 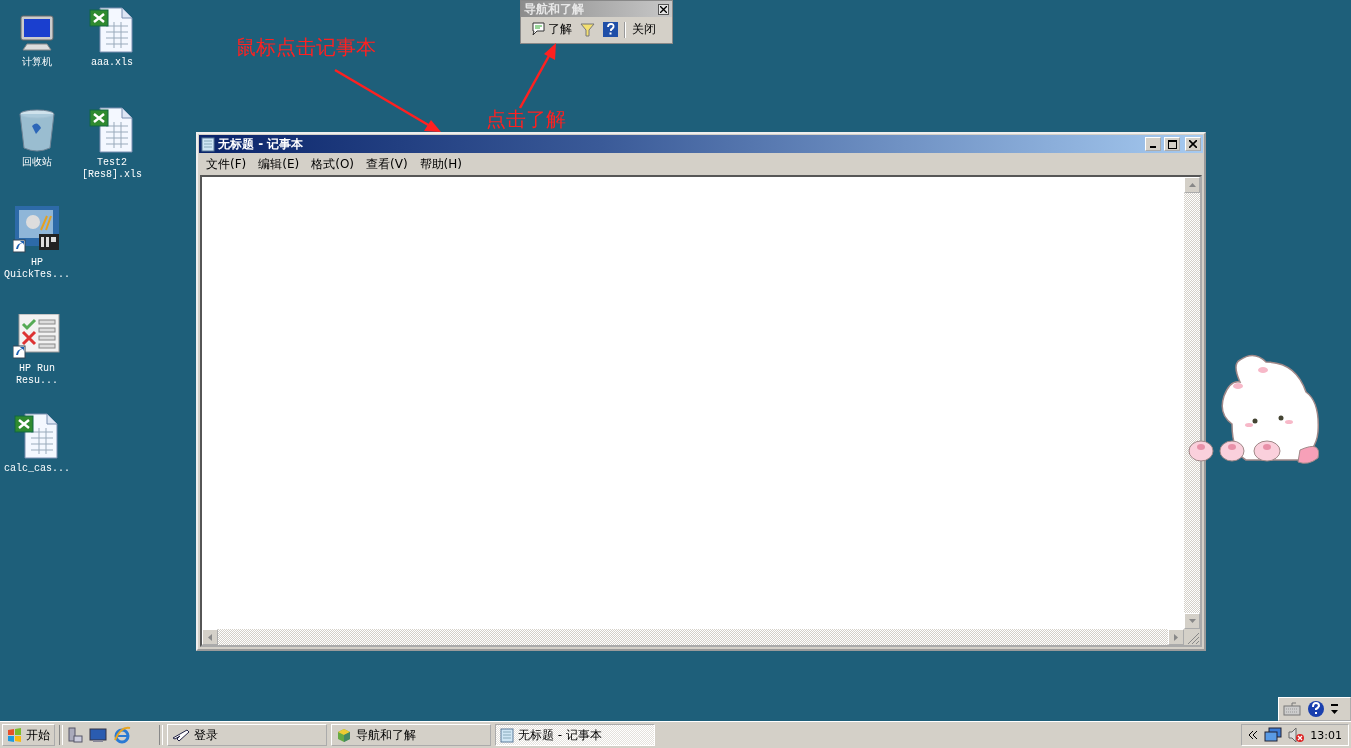 I want to click on options-caret-icon, so click(x=1334, y=709).